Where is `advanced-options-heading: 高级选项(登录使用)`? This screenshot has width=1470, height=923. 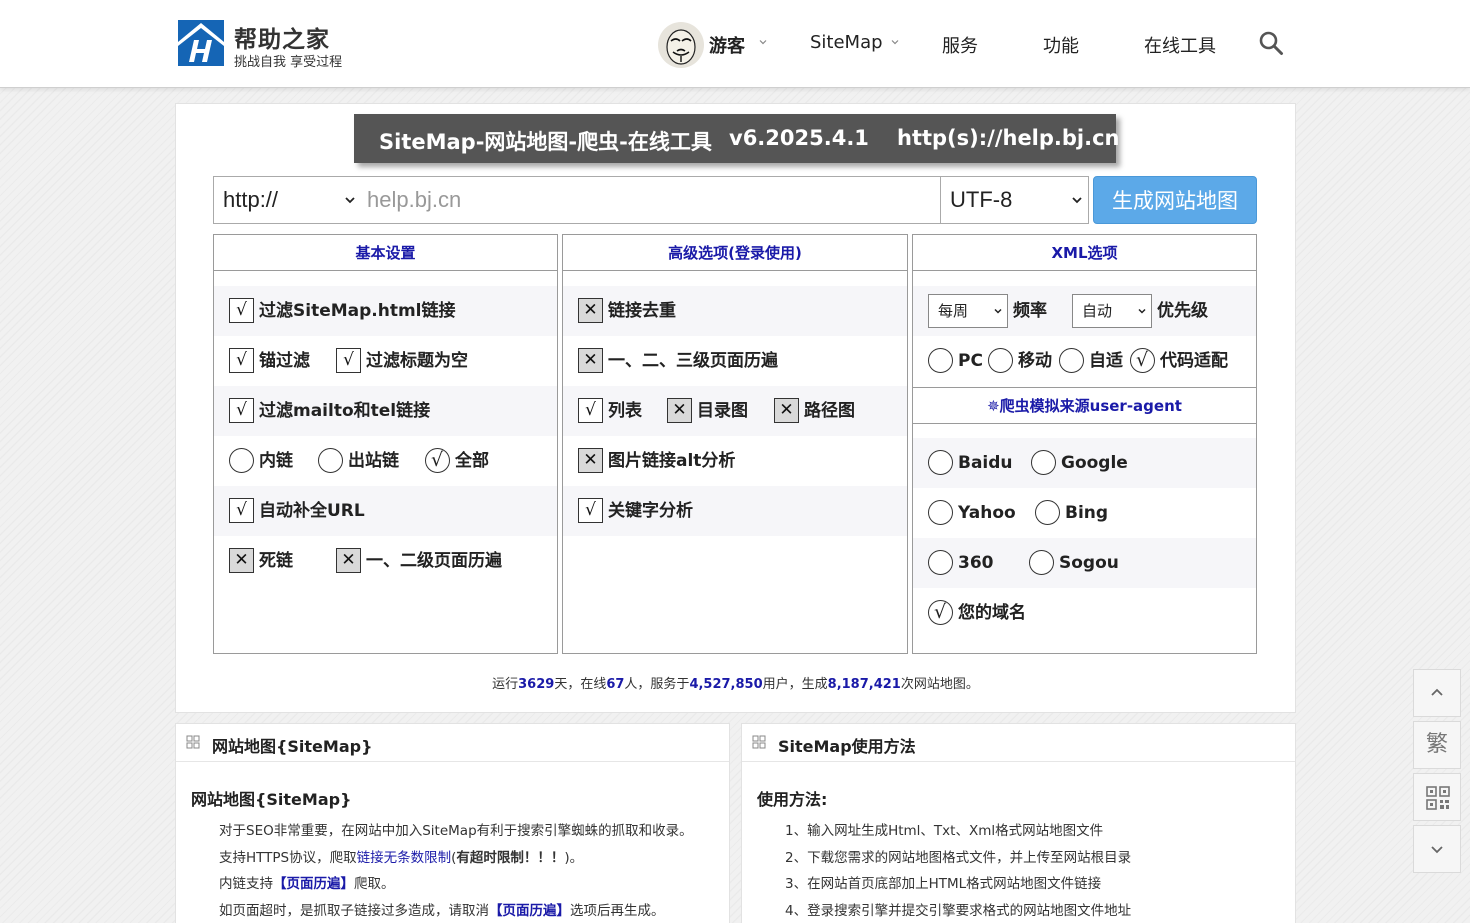 advanced-options-heading: 高级选项(登录使用) is located at coordinates (735, 253).